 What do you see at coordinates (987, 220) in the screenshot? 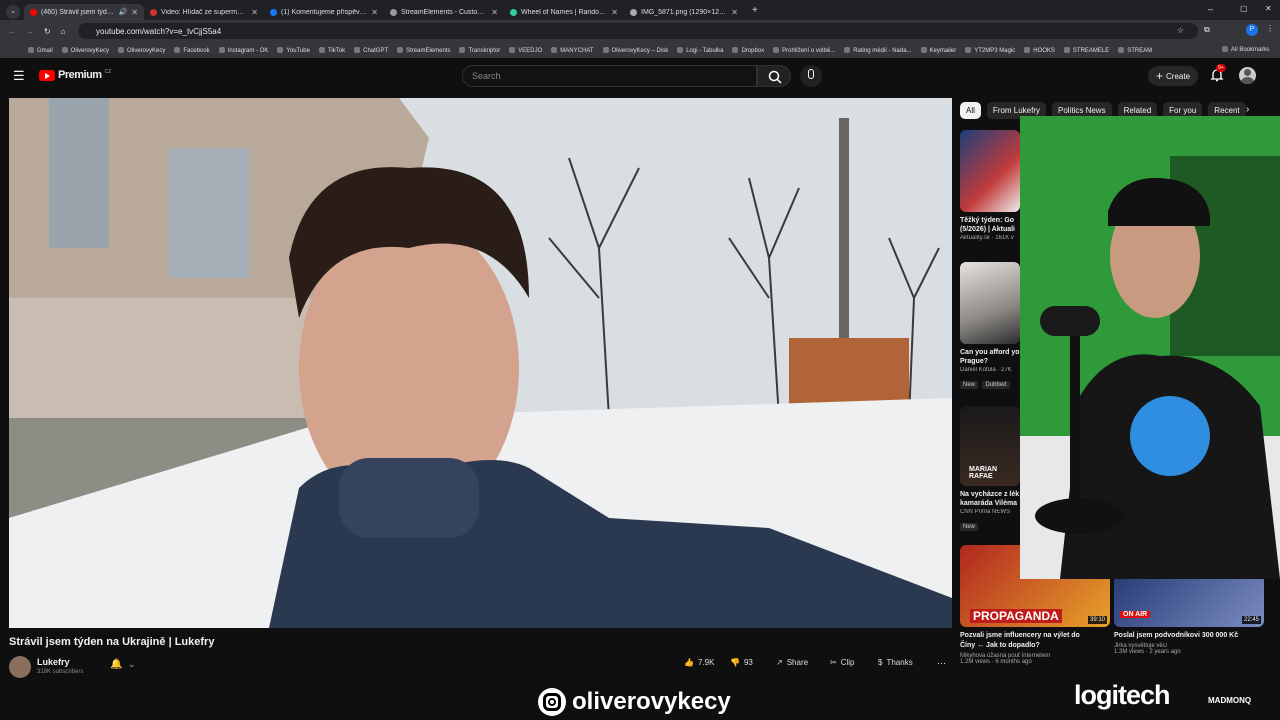
I see `rec-title: Těžký týden: Go` at bounding box center [987, 220].